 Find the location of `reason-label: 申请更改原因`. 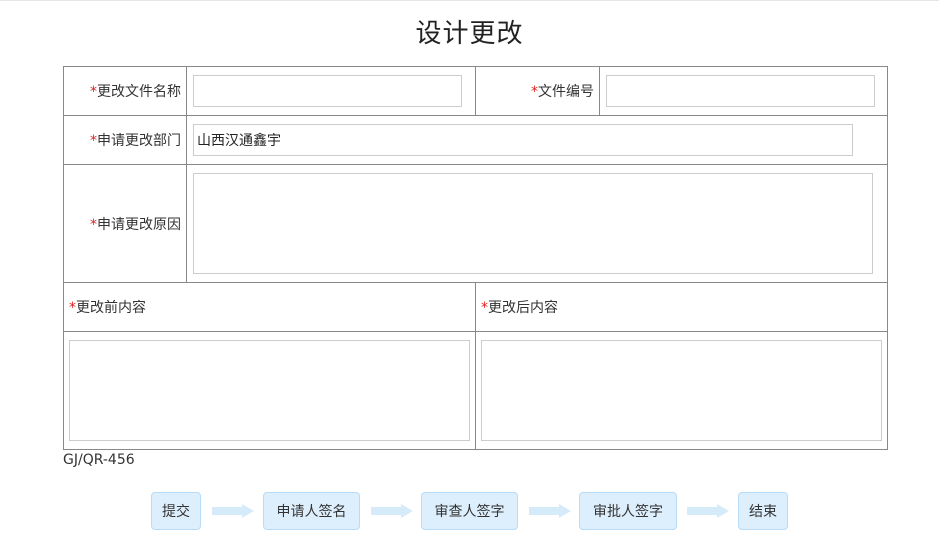

reason-label: 申请更改原因 is located at coordinates (139, 224).